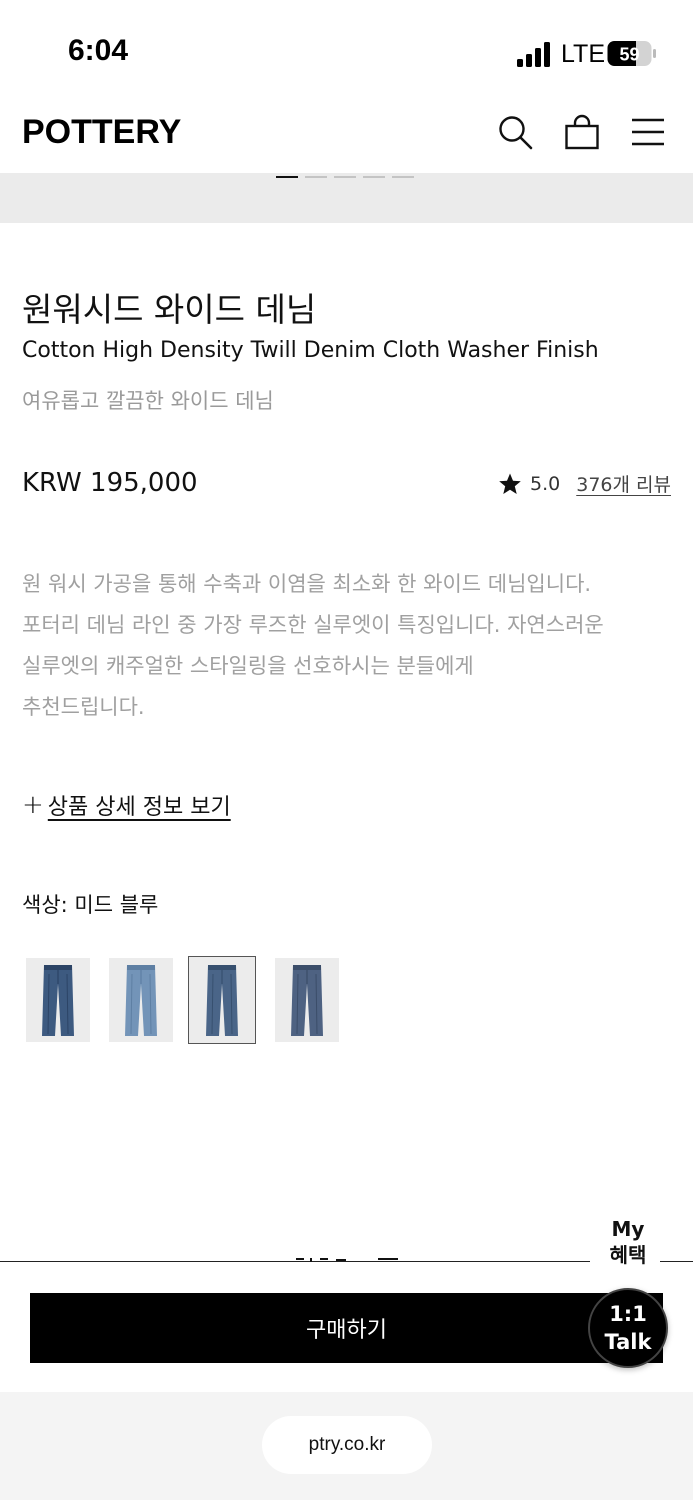 The height and width of the screenshot is (1500, 693). I want to click on my-benefit-label: My, so click(628, 1229).